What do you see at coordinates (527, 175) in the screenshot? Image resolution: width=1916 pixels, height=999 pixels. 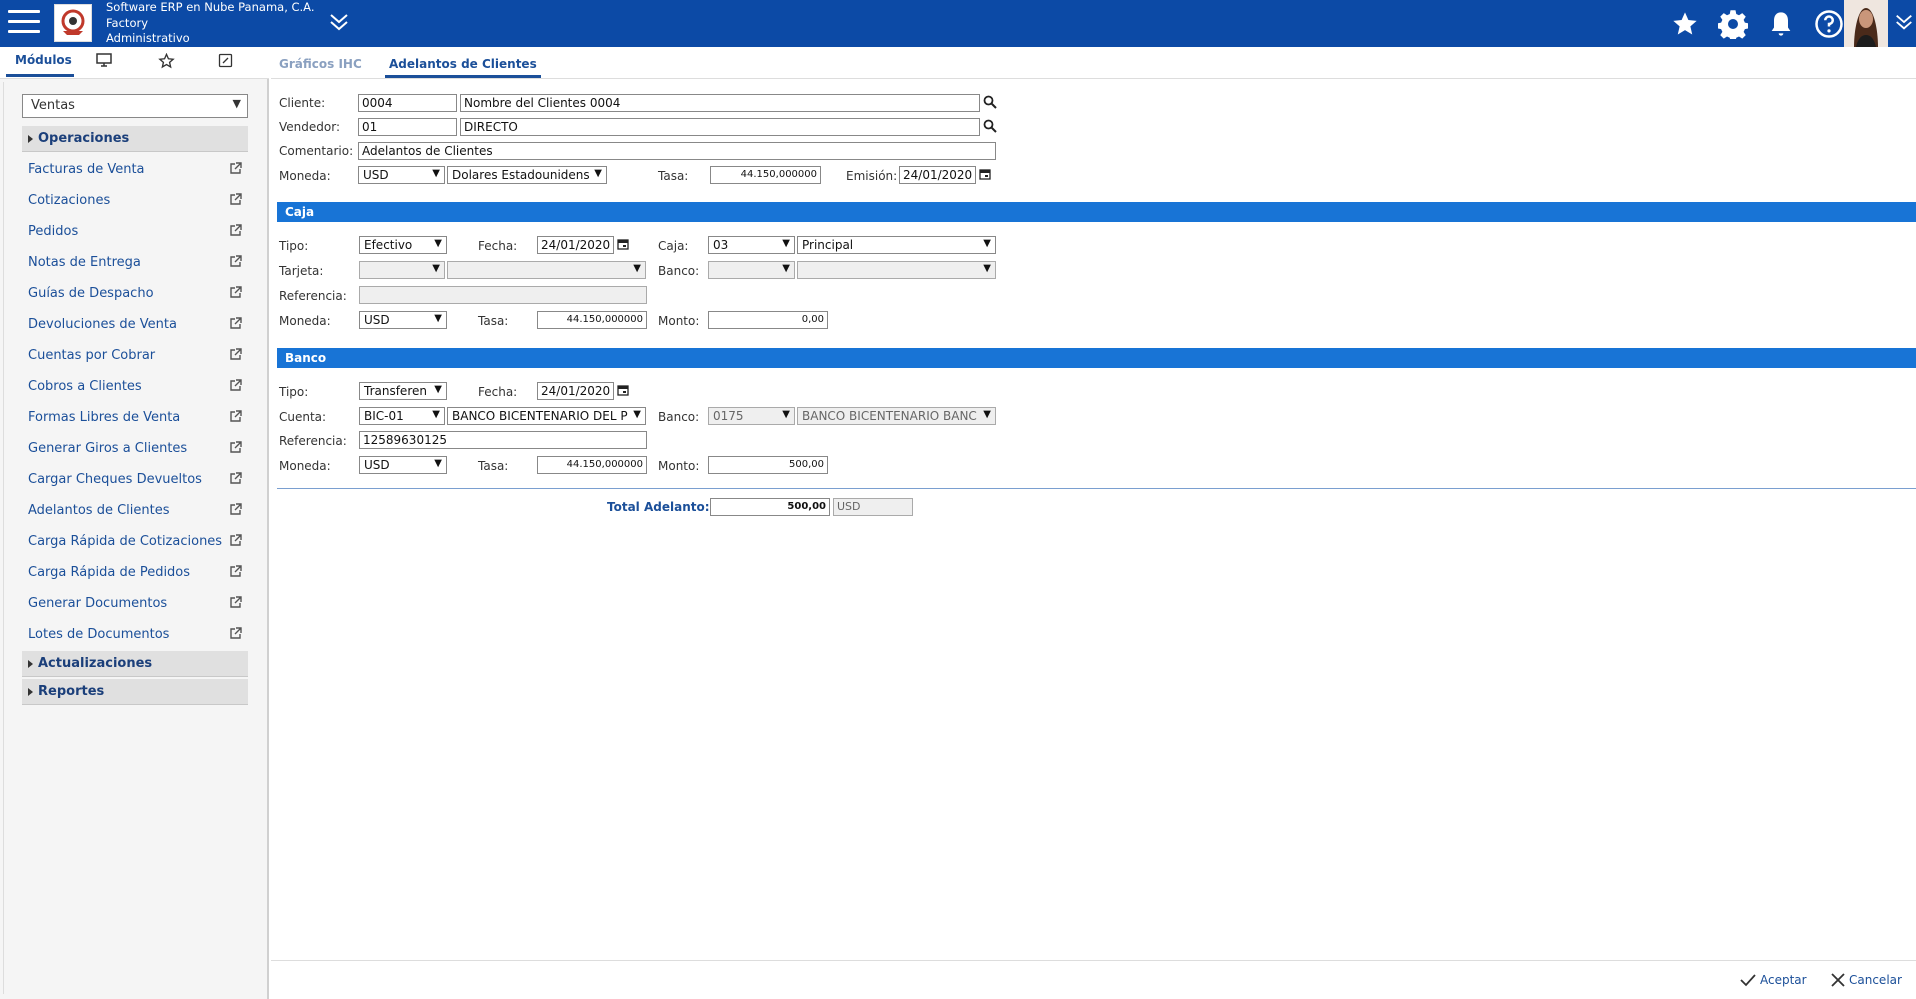 I see `moneda-name-select: Dolares Estadounidens ▼` at bounding box center [527, 175].